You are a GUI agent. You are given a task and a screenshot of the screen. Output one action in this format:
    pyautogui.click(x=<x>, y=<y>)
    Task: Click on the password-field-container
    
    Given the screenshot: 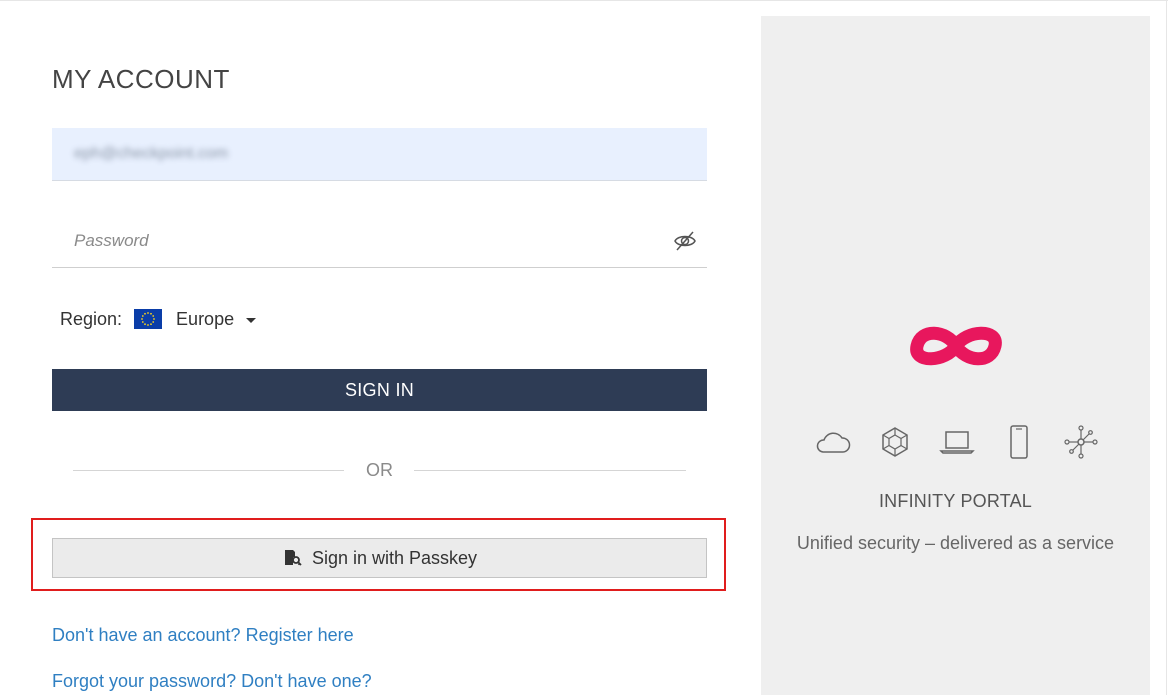 What is the action you would take?
    pyautogui.click(x=379, y=241)
    